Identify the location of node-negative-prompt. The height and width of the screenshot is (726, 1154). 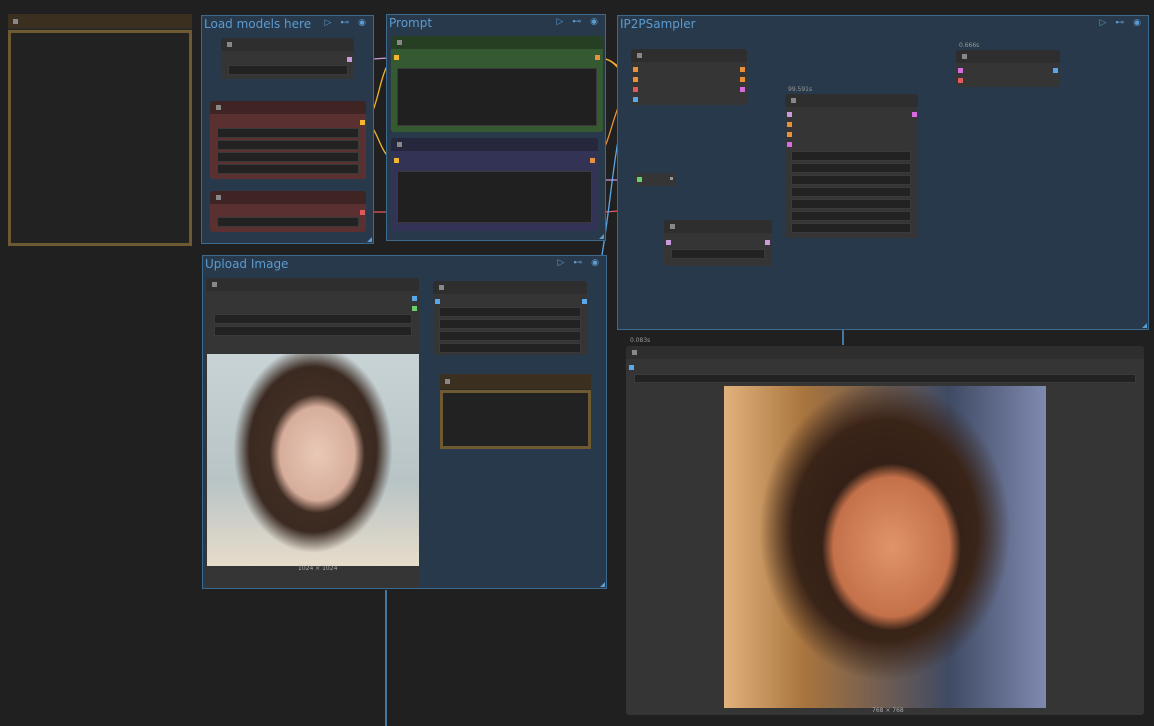
(494, 184).